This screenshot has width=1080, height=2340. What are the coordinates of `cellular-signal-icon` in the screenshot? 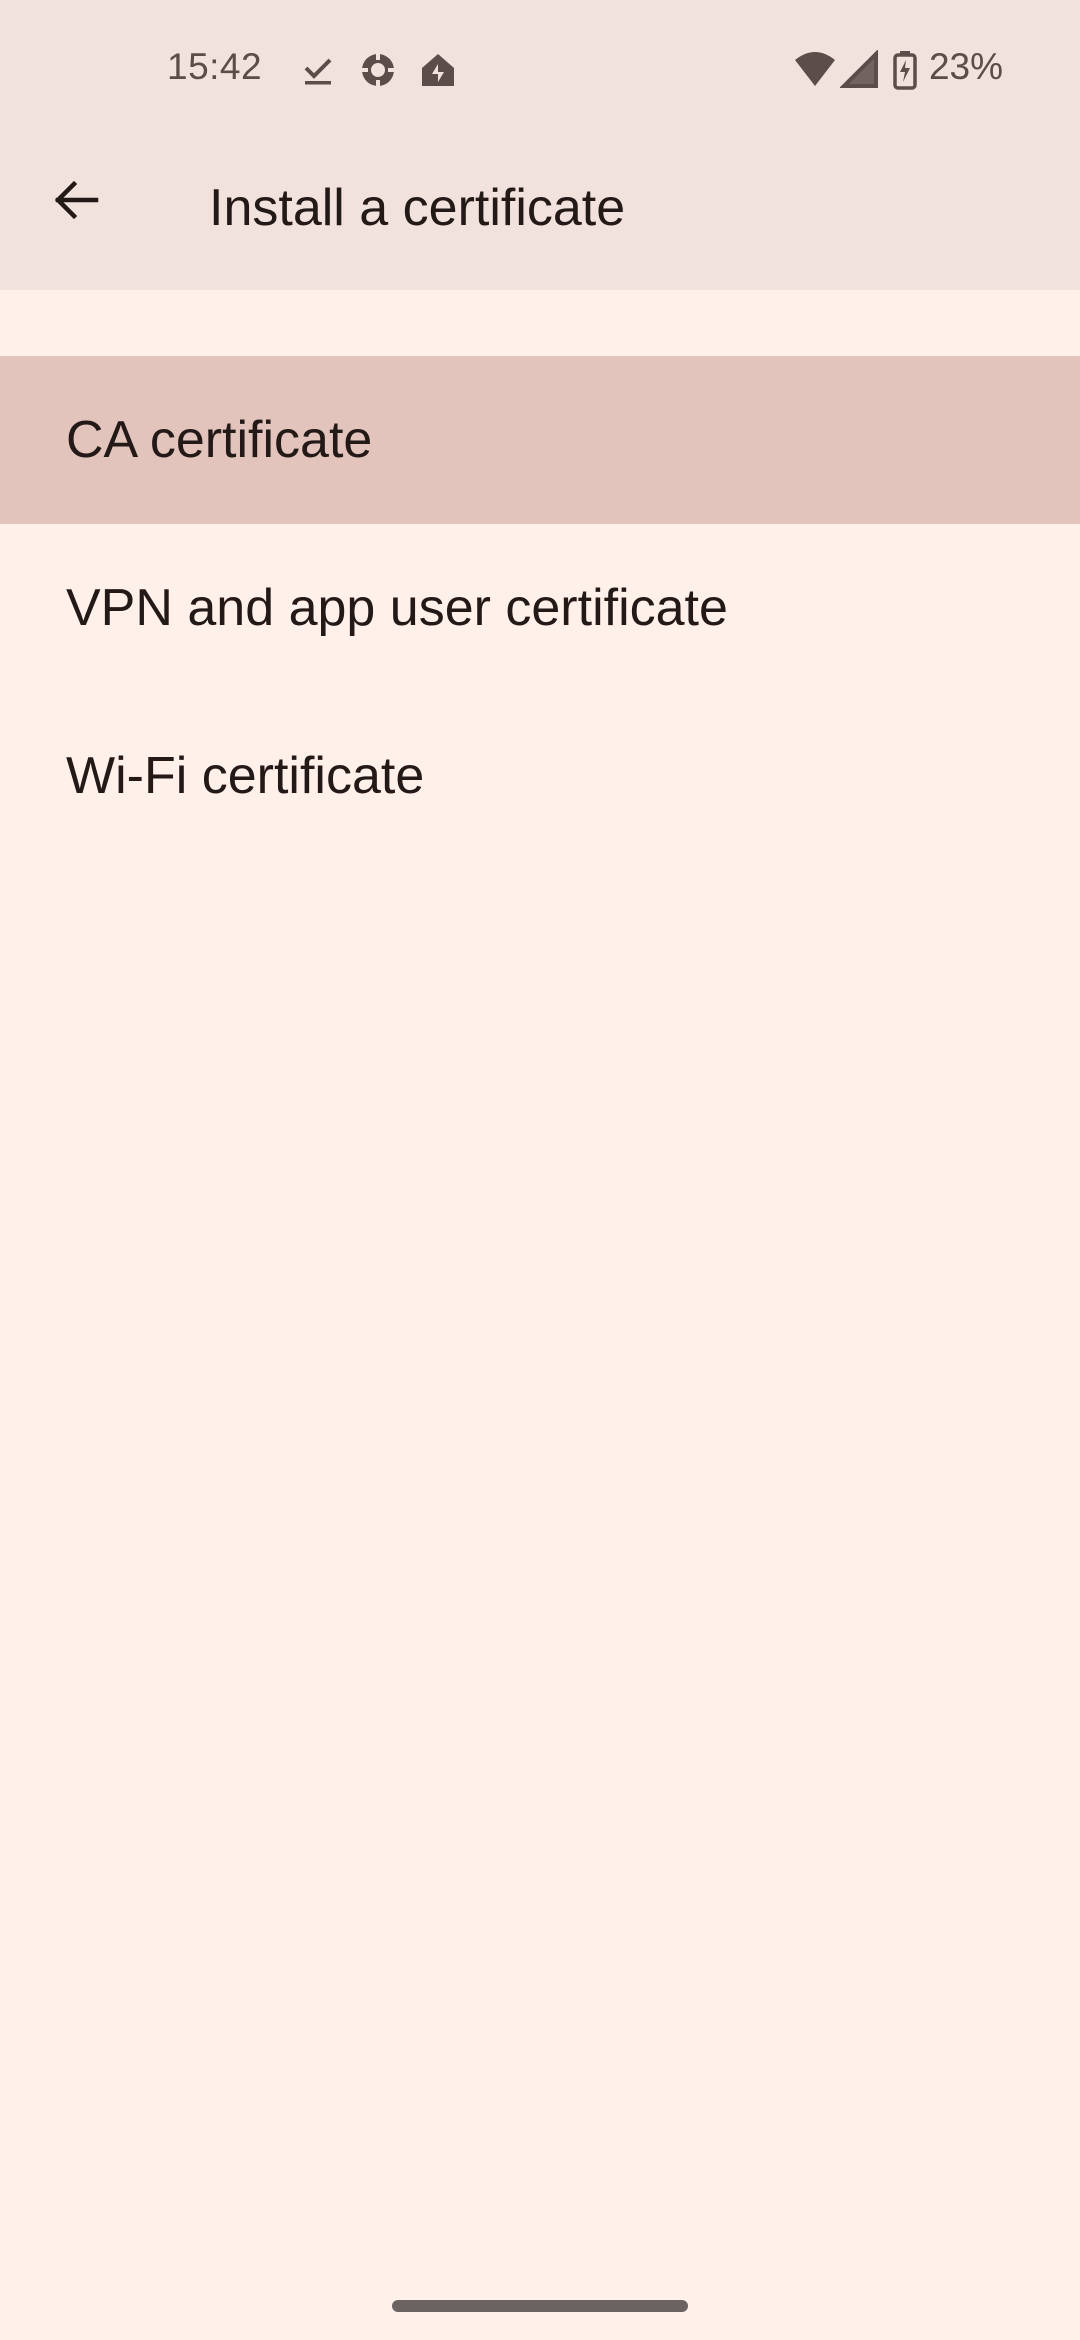 It's located at (859, 69).